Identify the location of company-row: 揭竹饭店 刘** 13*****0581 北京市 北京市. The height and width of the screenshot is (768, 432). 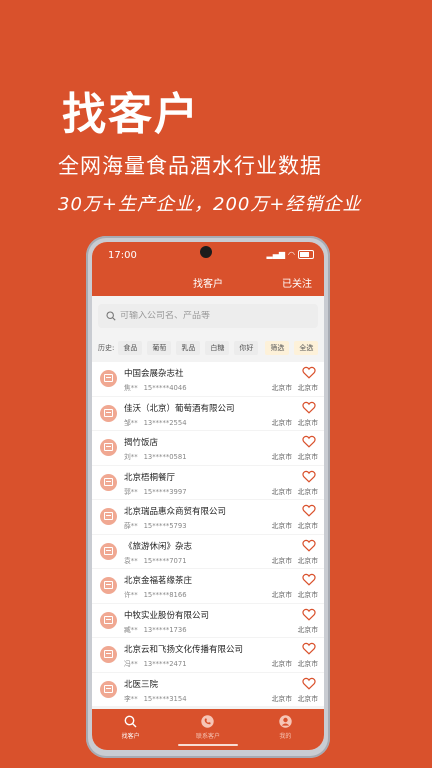
(208, 448).